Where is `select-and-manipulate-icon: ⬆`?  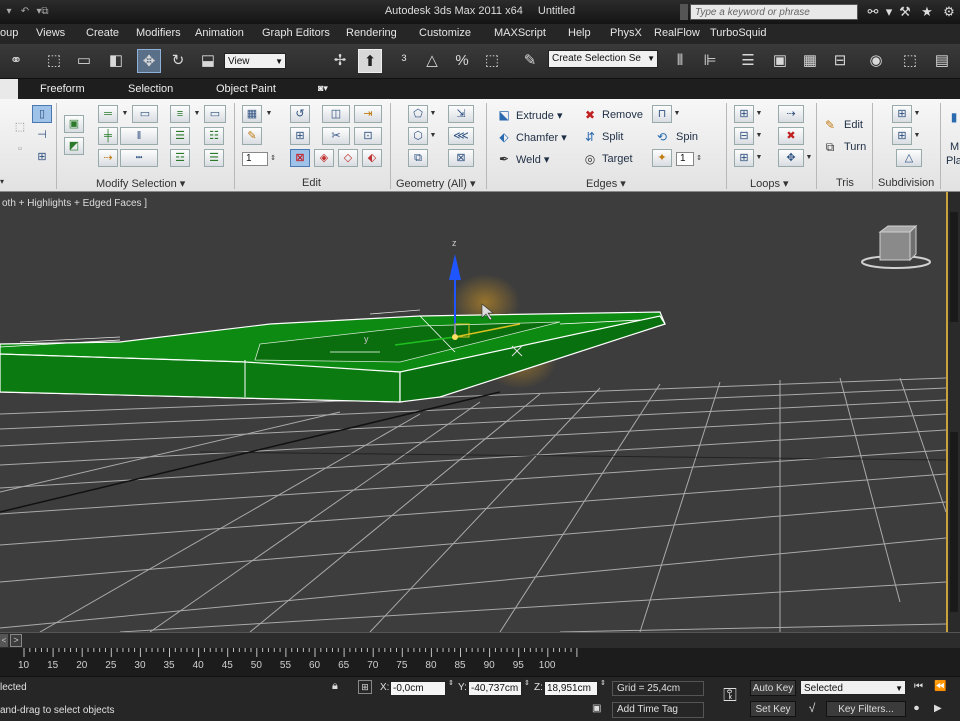
select-and-manipulate-icon: ⬆ is located at coordinates (370, 61).